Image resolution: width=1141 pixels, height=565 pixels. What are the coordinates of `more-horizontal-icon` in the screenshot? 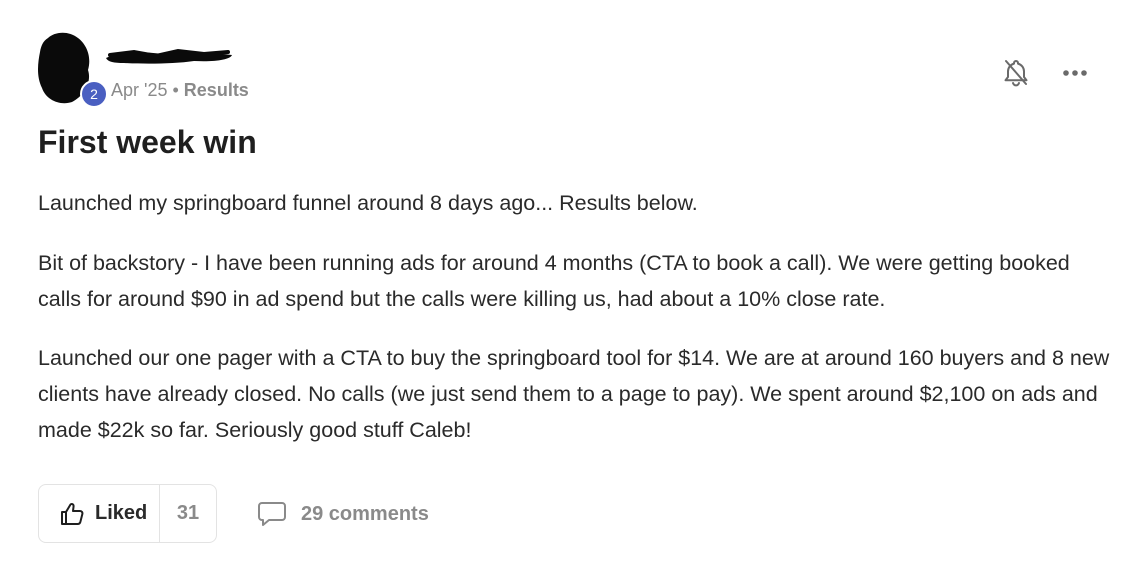 It's located at (1075, 73).